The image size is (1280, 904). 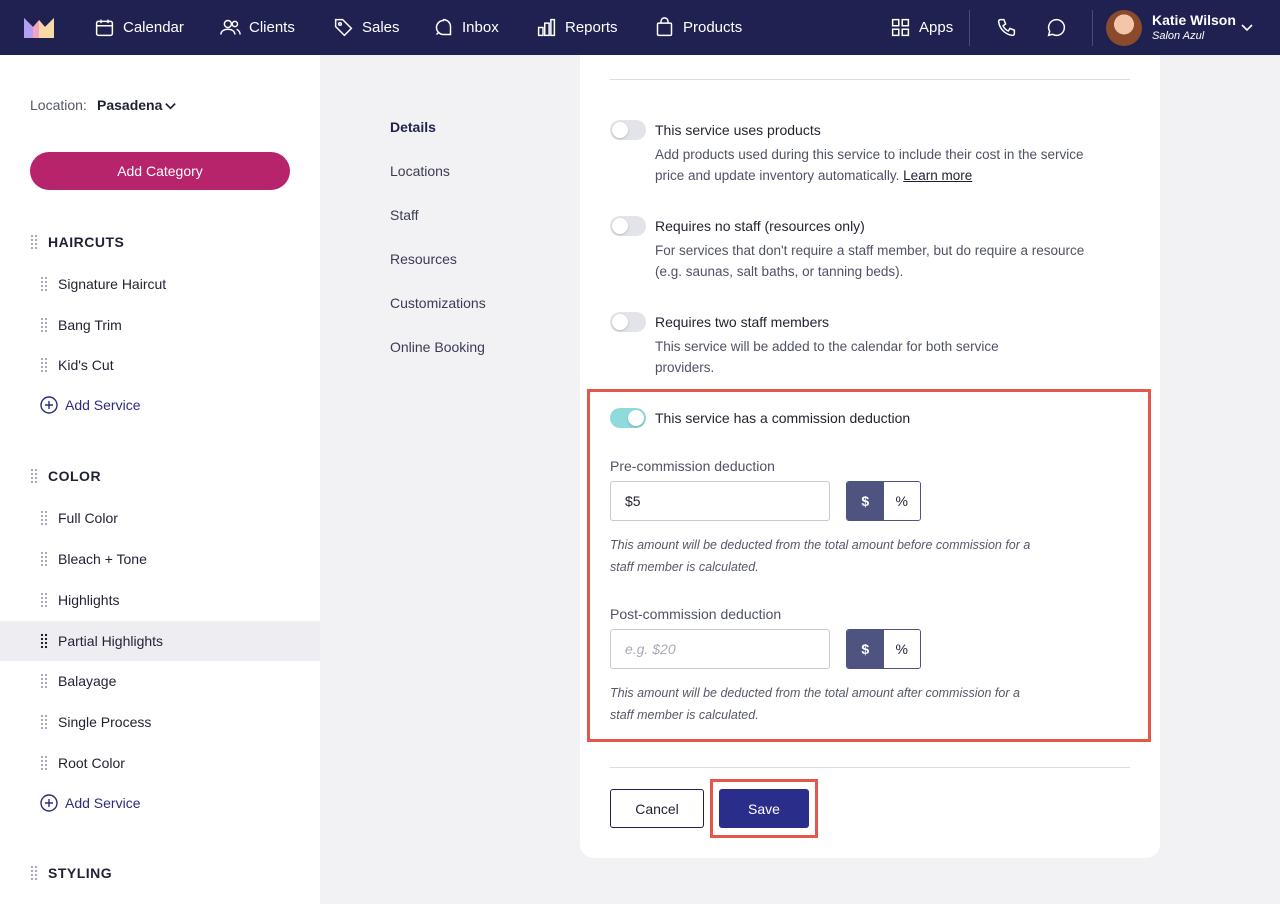 I want to click on user-salon: Salon Azul, so click(x=1178, y=36).